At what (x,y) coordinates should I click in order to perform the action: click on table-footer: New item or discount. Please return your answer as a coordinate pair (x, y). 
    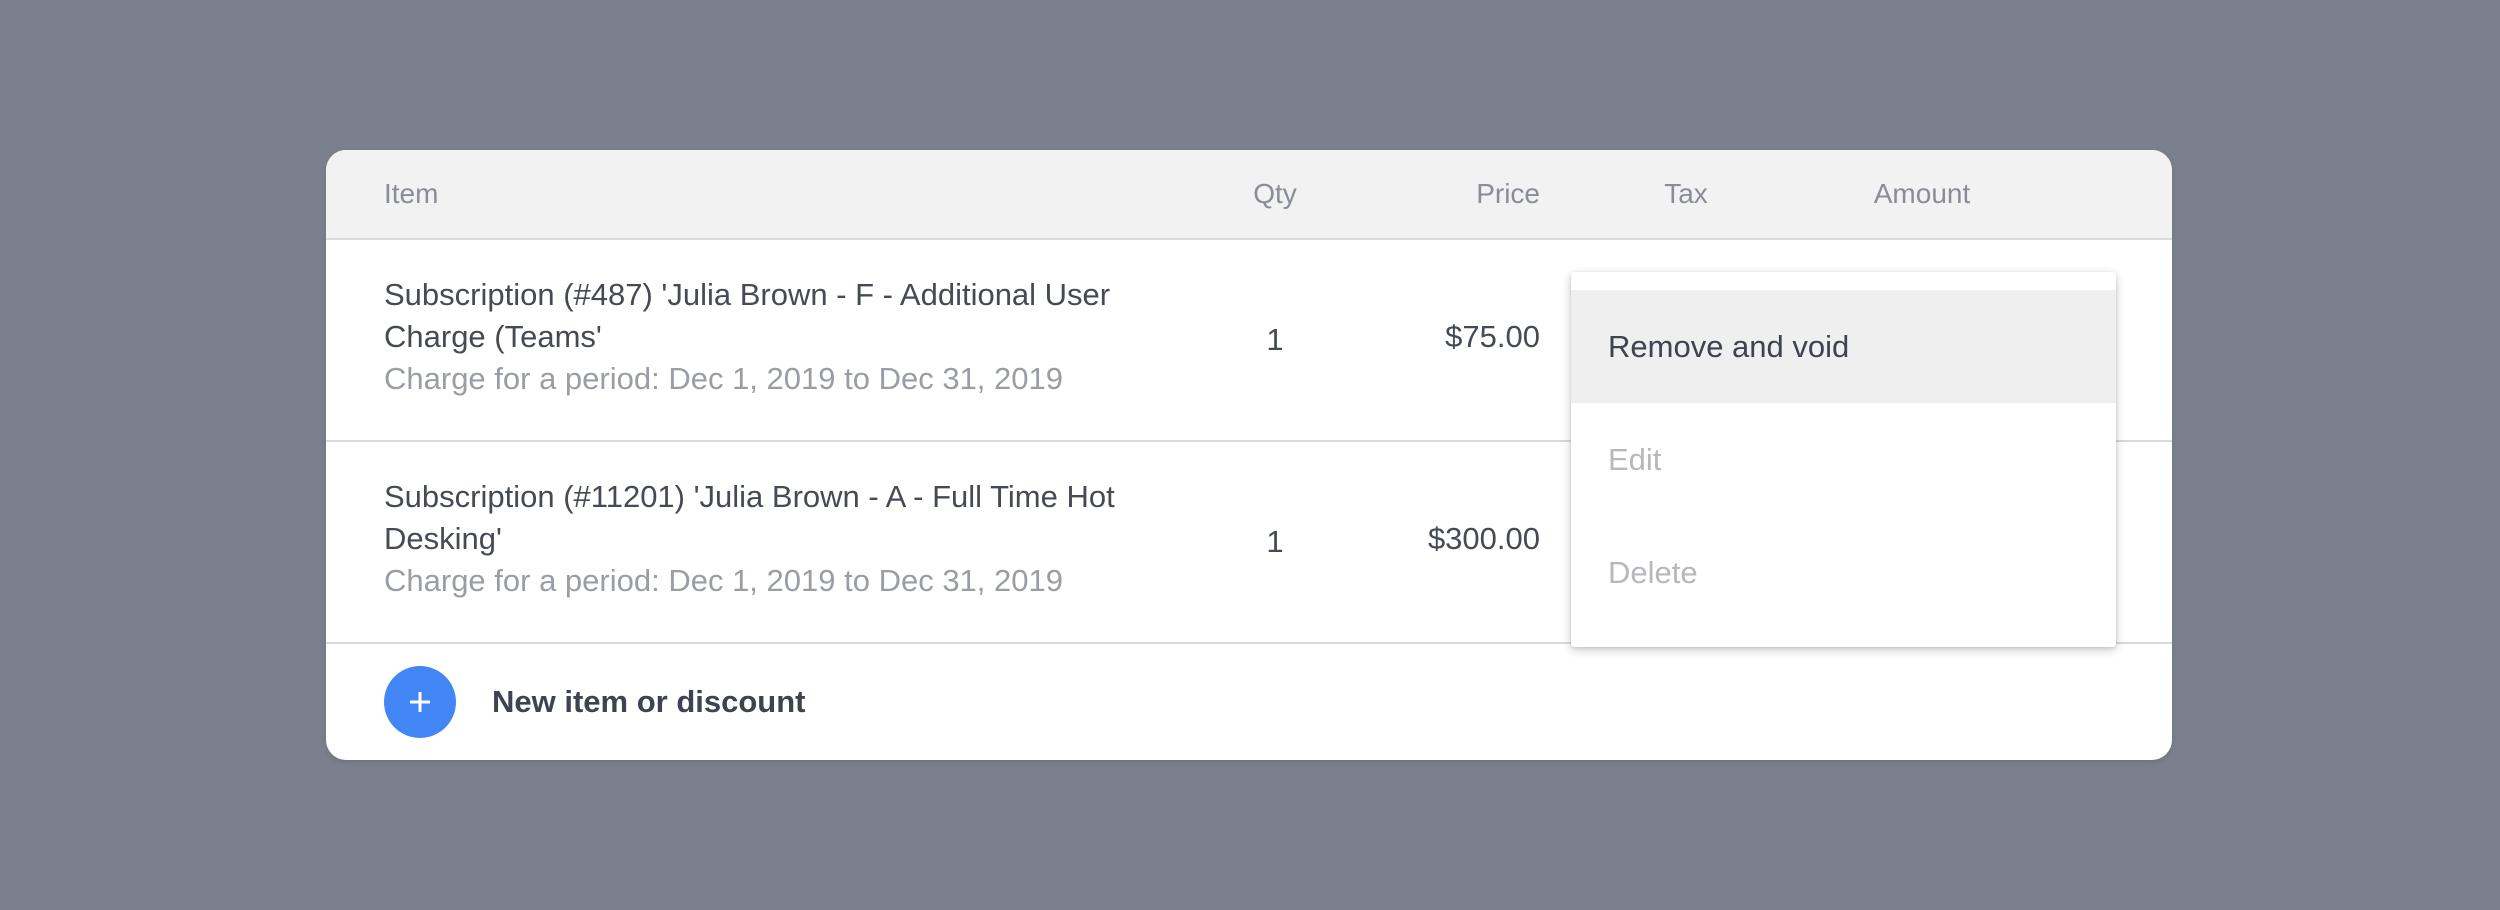
    Looking at the image, I should click on (1249, 702).